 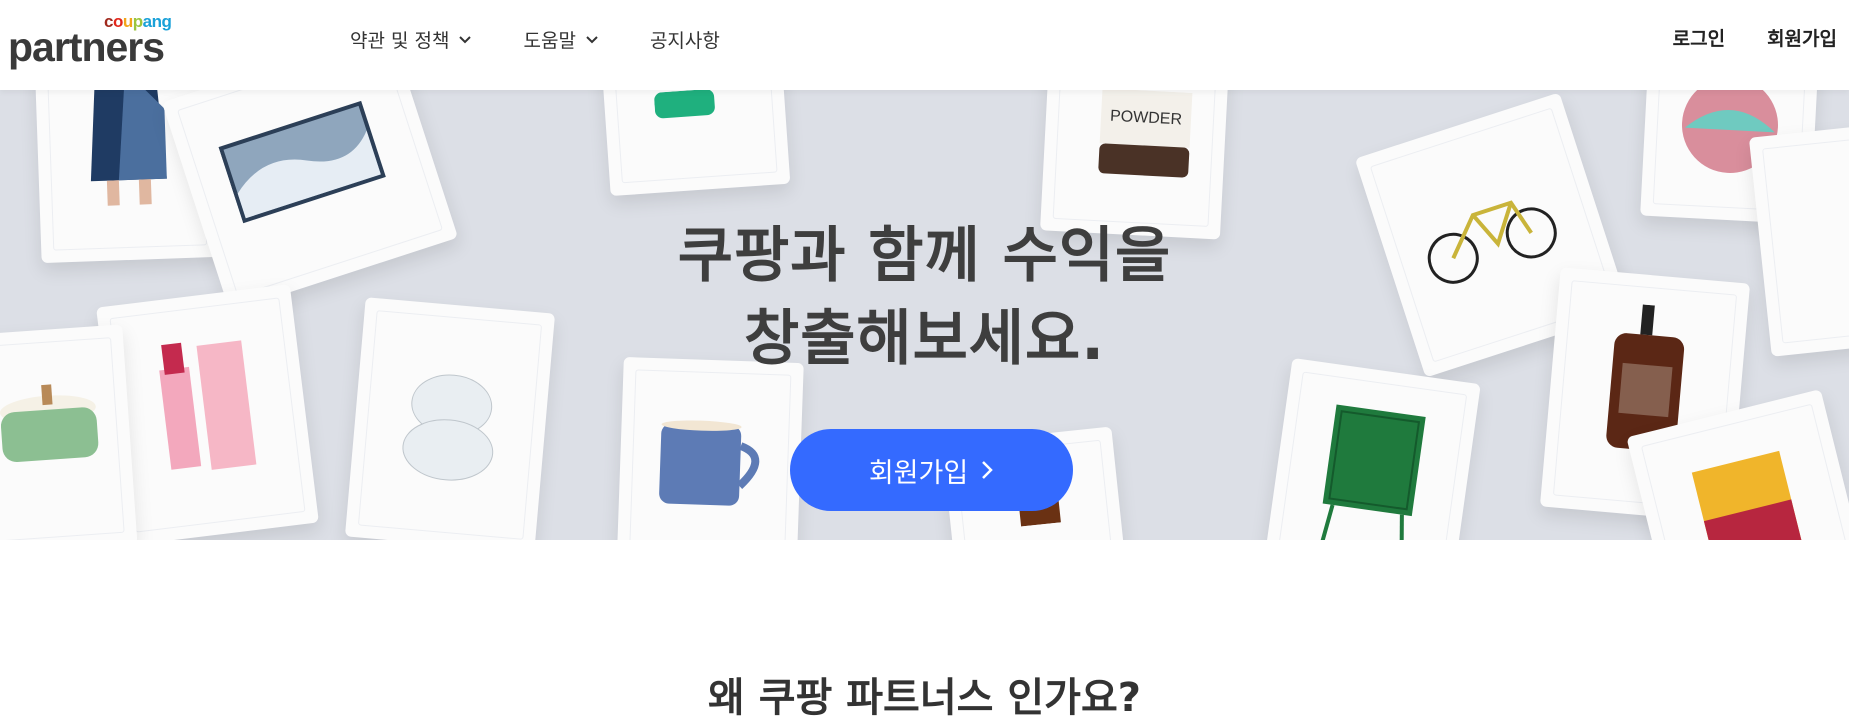 I want to click on main-nav: 약관 및 정책 도움말 공지사항, so click(x=560, y=39).